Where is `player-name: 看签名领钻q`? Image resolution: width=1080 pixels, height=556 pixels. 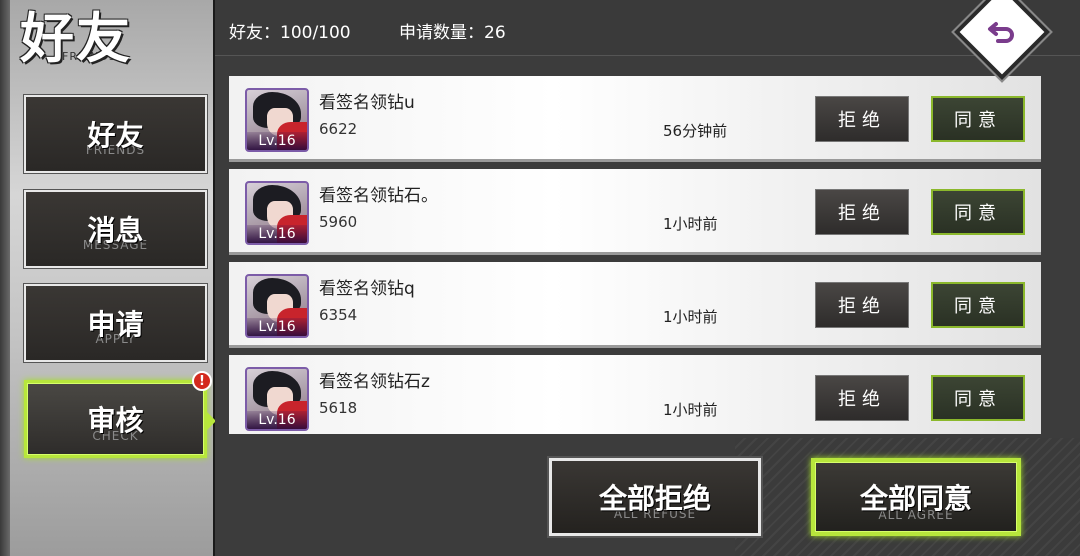 player-name: 看签名领钻q is located at coordinates (367, 289).